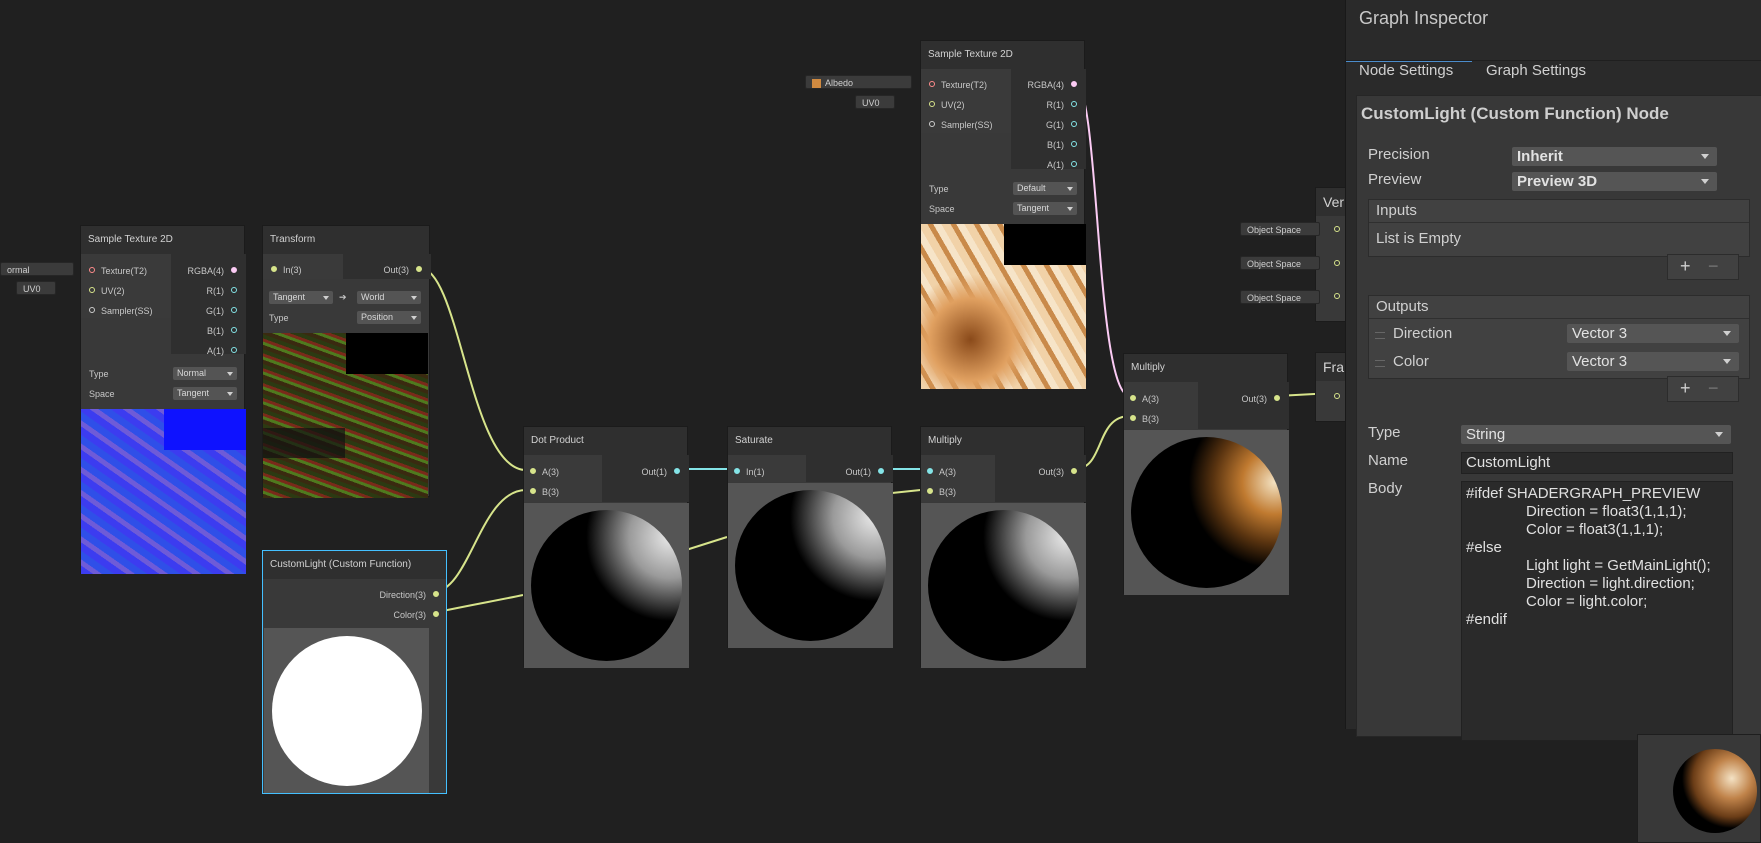 This screenshot has height=843, width=1761. Describe the element at coordinates (279, 318) in the screenshot. I see `type-label: Type` at that location.